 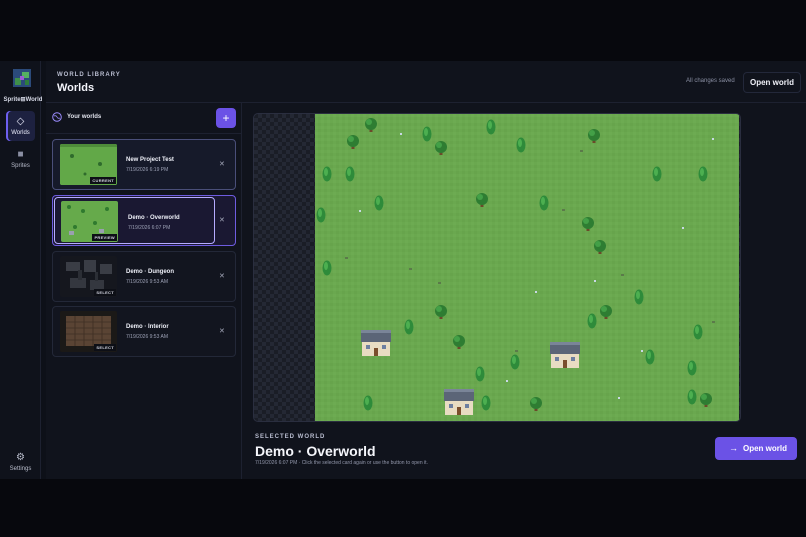 I want to click on world-card-name: Demo · Interior, so click(x=147, y=327).